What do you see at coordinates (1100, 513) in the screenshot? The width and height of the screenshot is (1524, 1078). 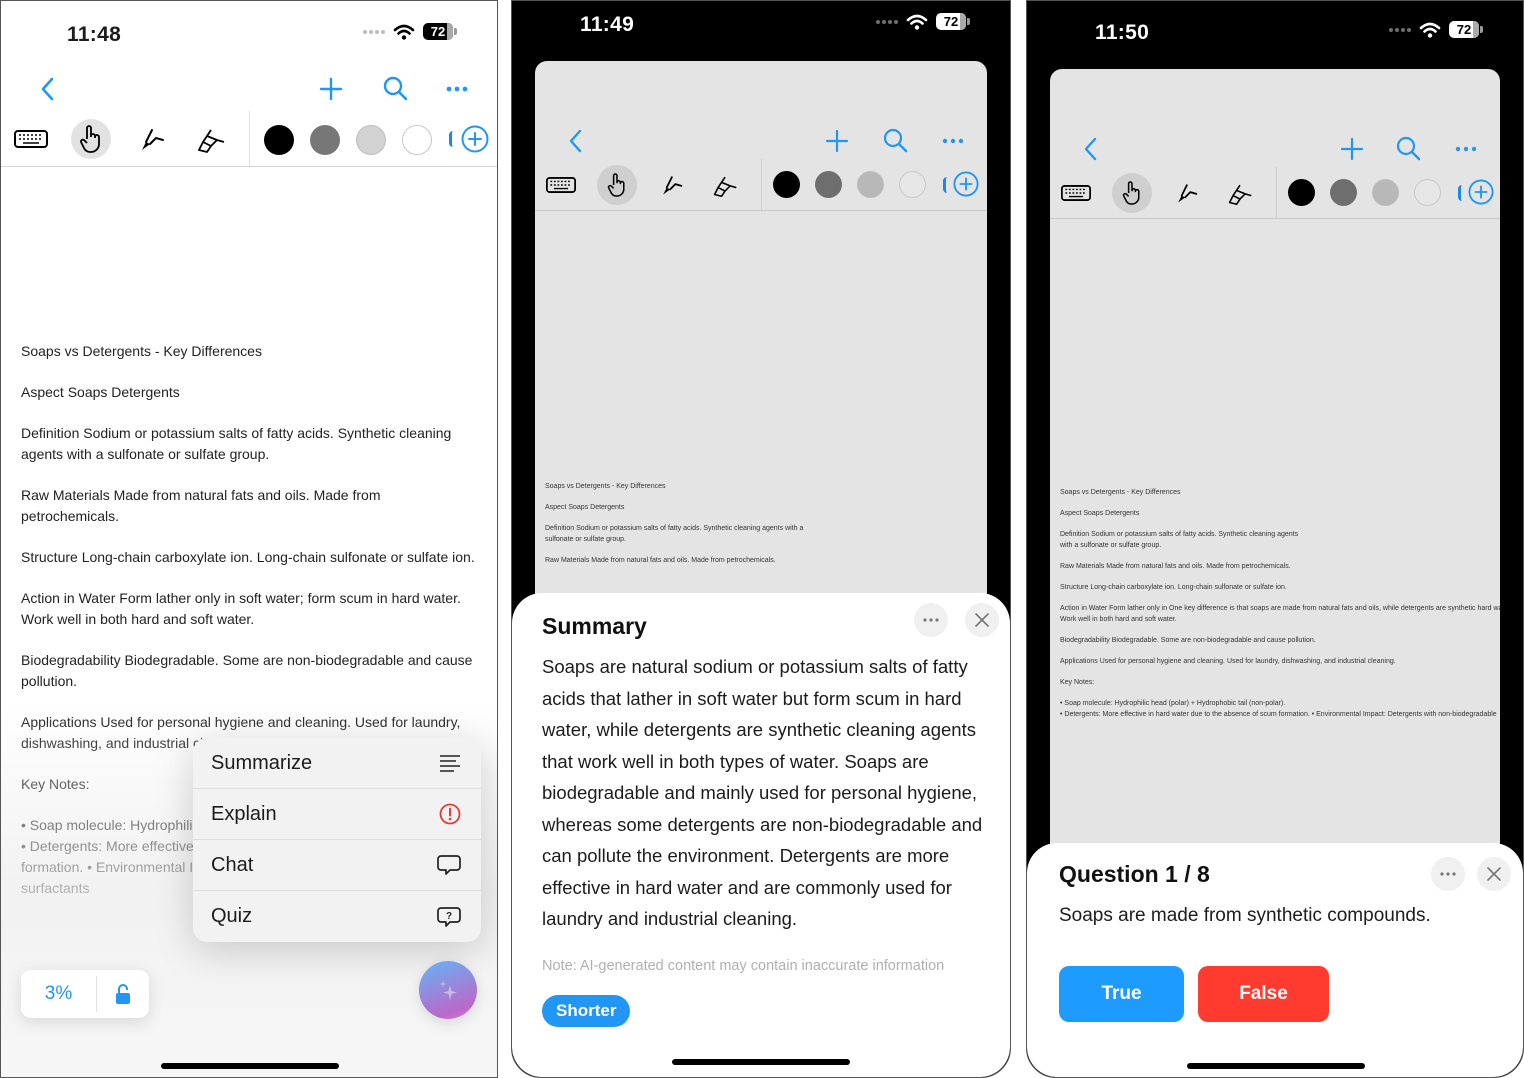 I see `doc-paragraph: Aspect Soaps Detergents` at bounding box center [1100, 513].